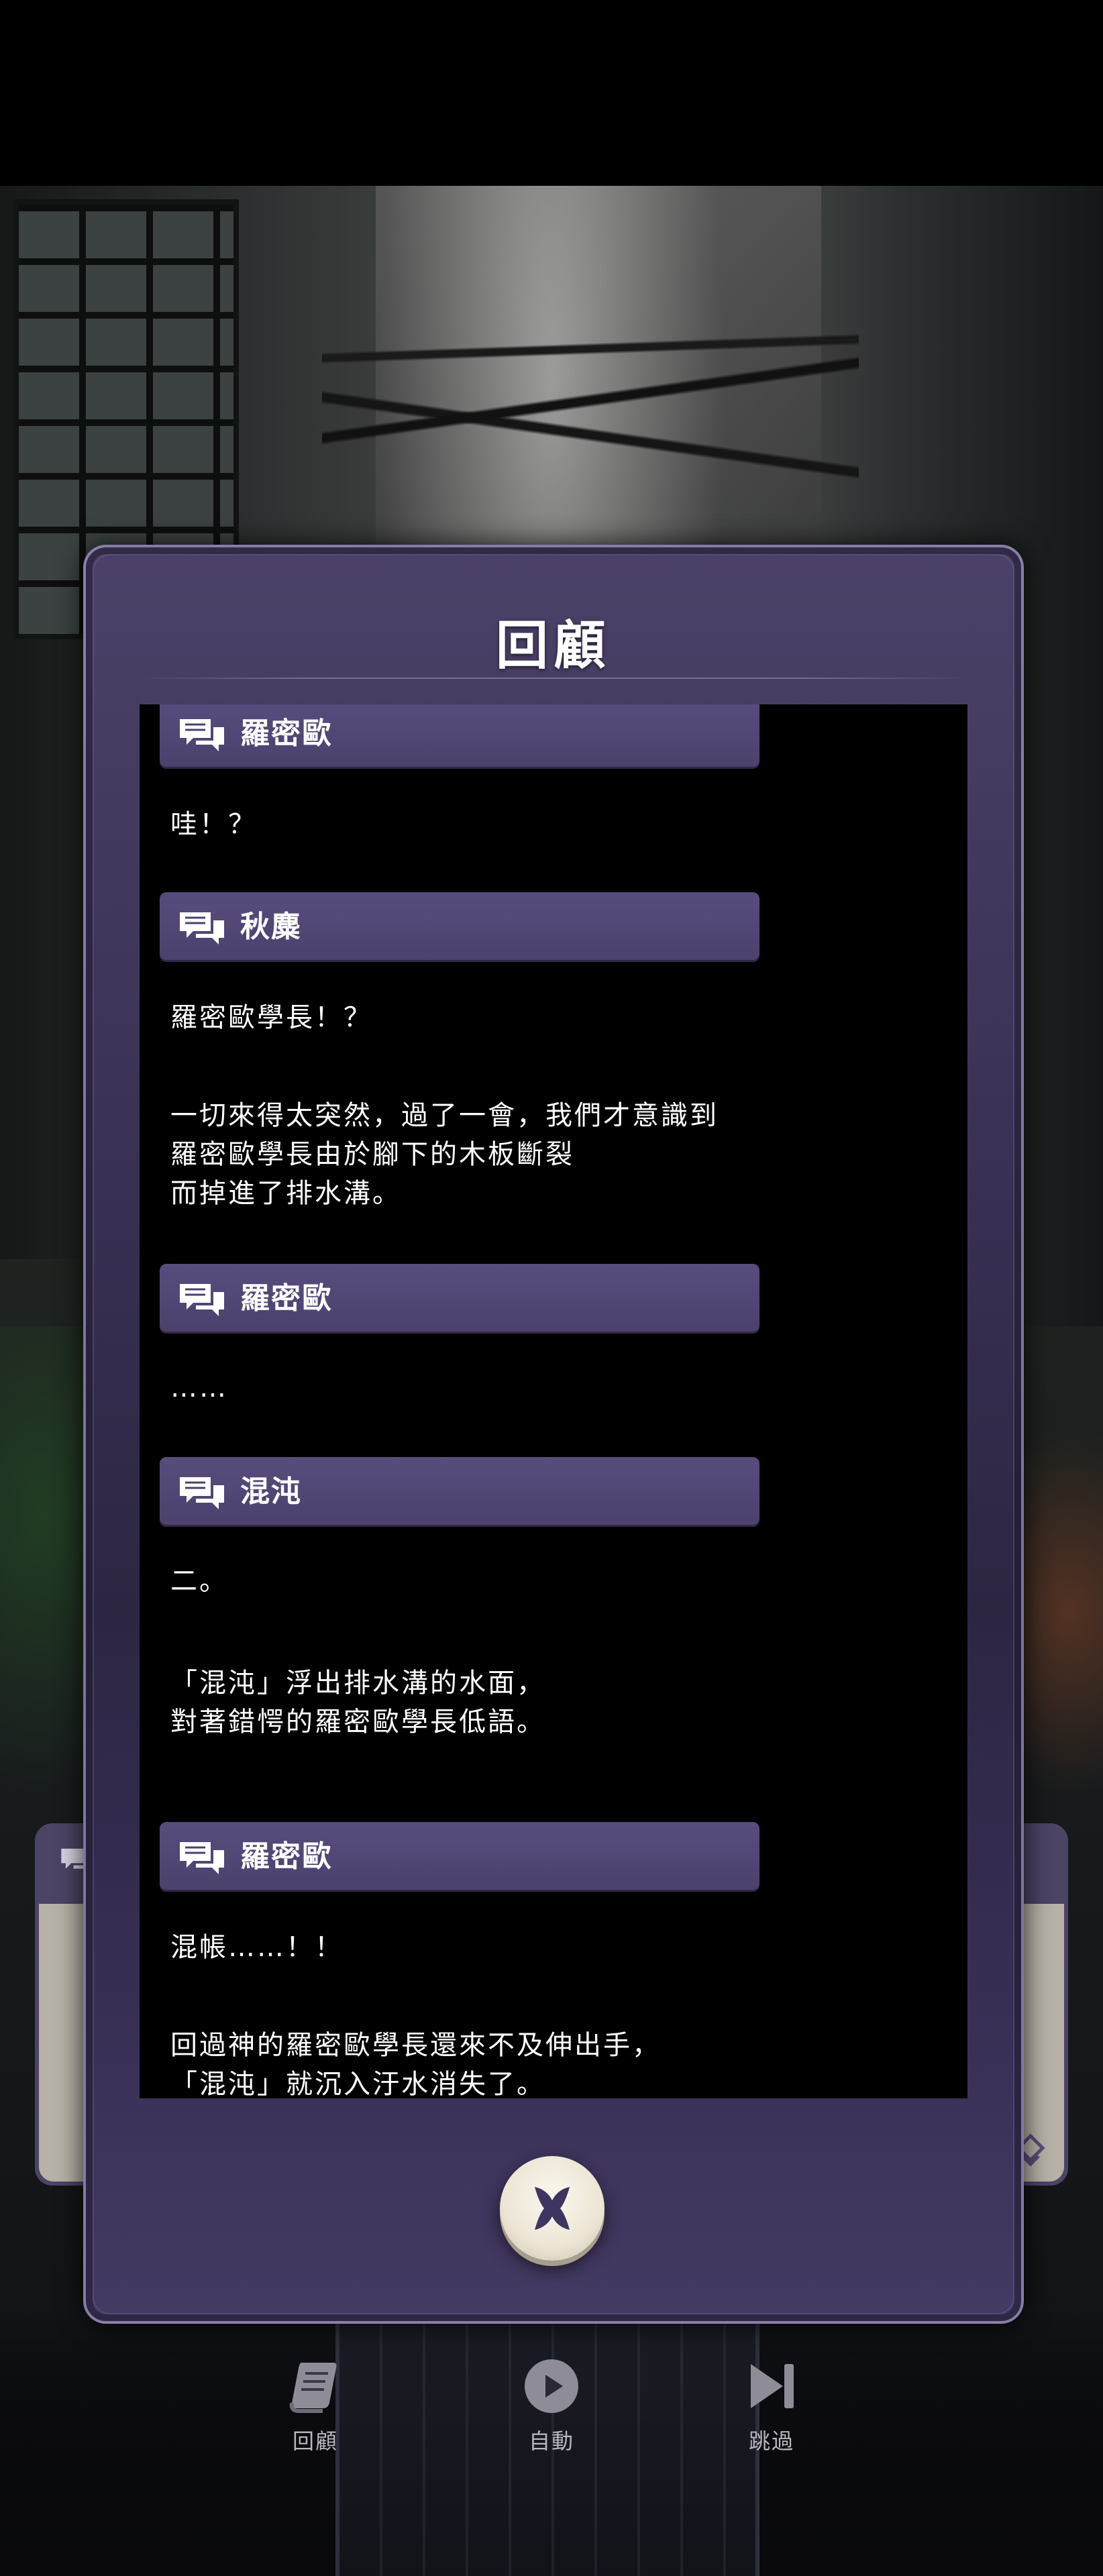 The image size is (1103, 2576). I want to click on log-line: 一切來得太突然，過了一會，我們才意識到, so click(445, 1115).